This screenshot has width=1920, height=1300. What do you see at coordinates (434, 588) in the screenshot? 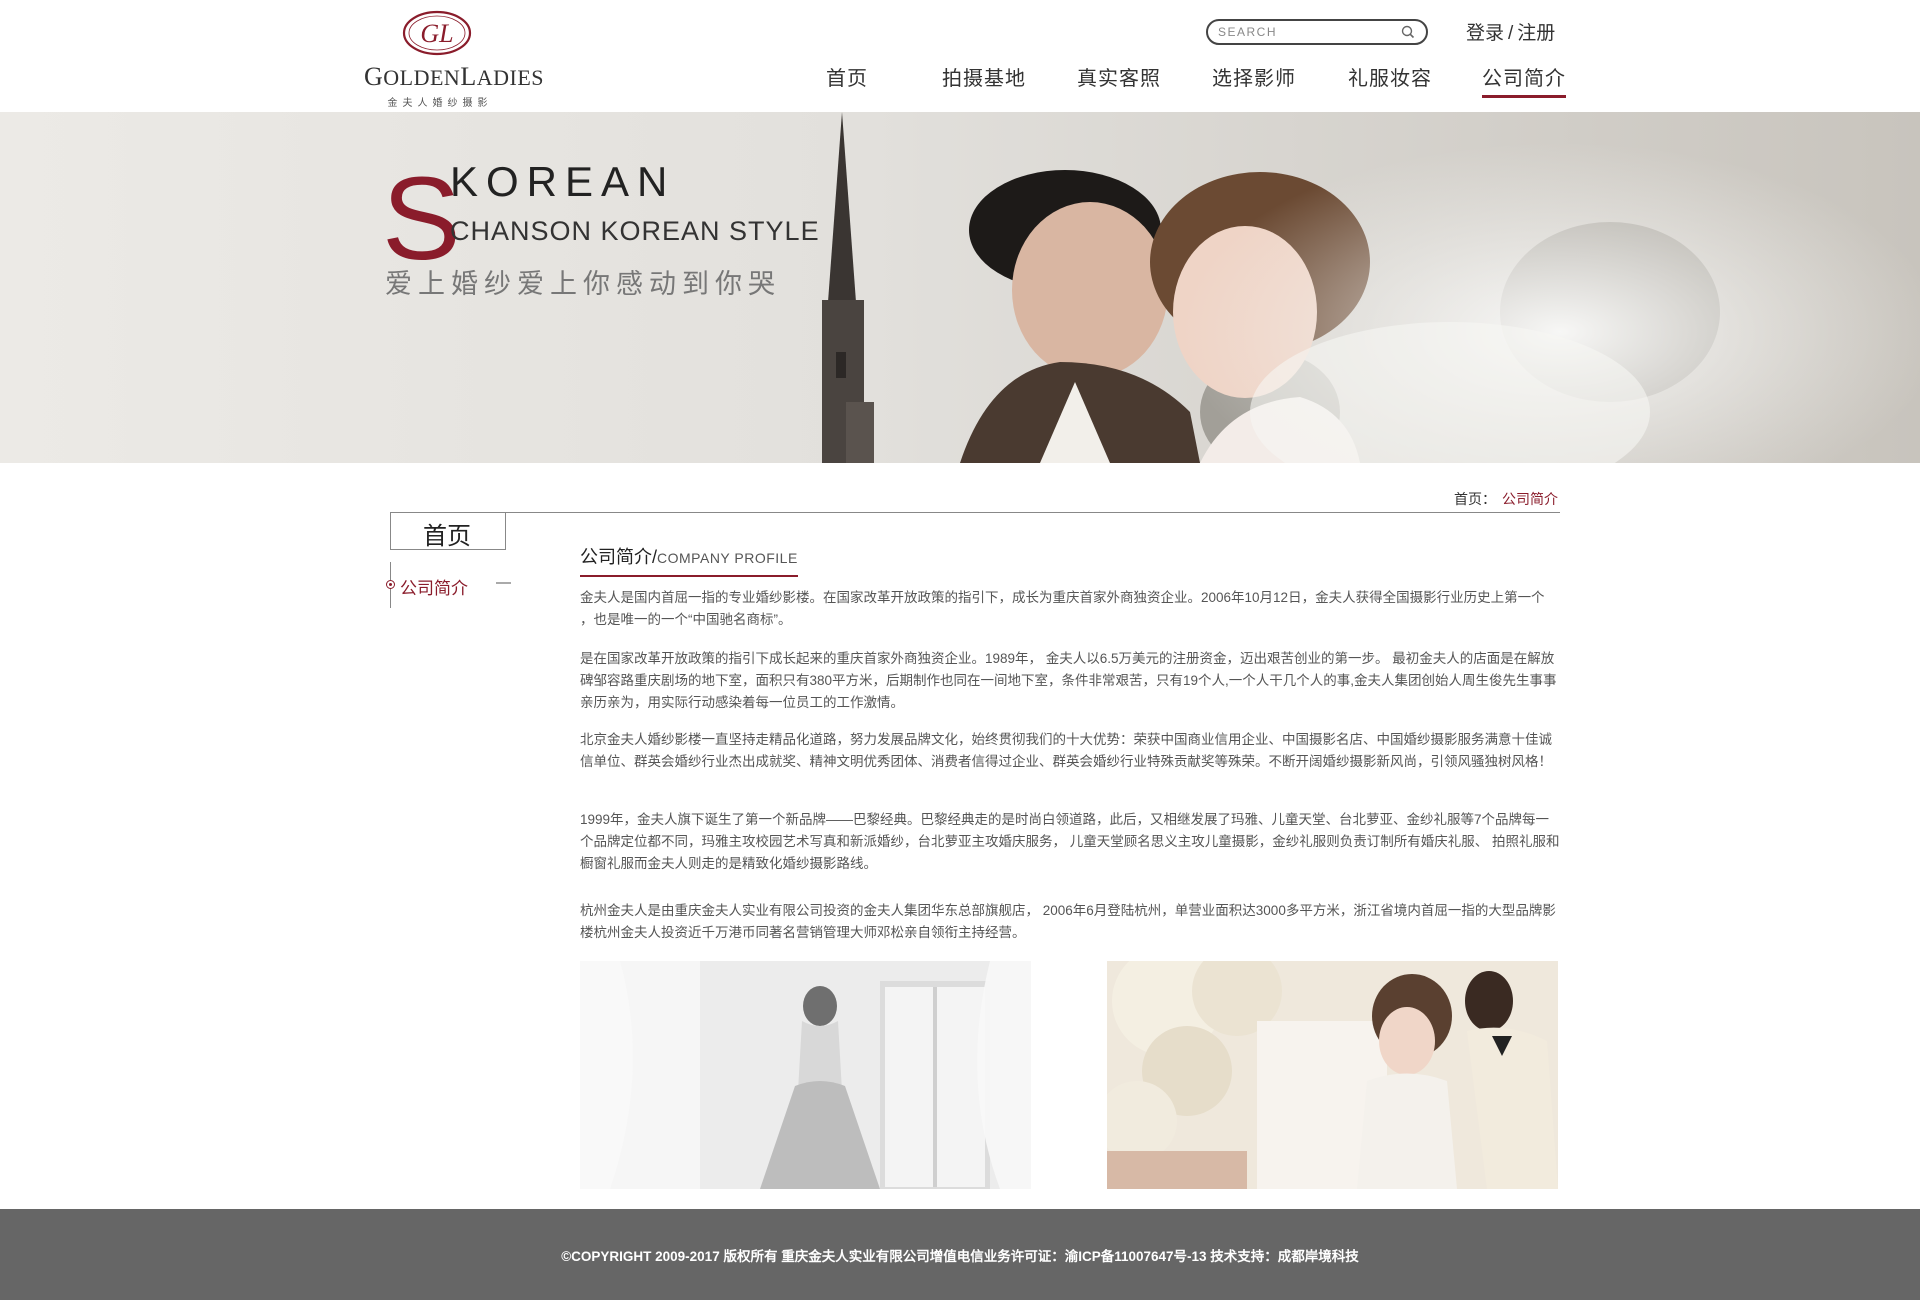
I see `sidebar-item-label: 公司简介` at bounding box center [434, 588].